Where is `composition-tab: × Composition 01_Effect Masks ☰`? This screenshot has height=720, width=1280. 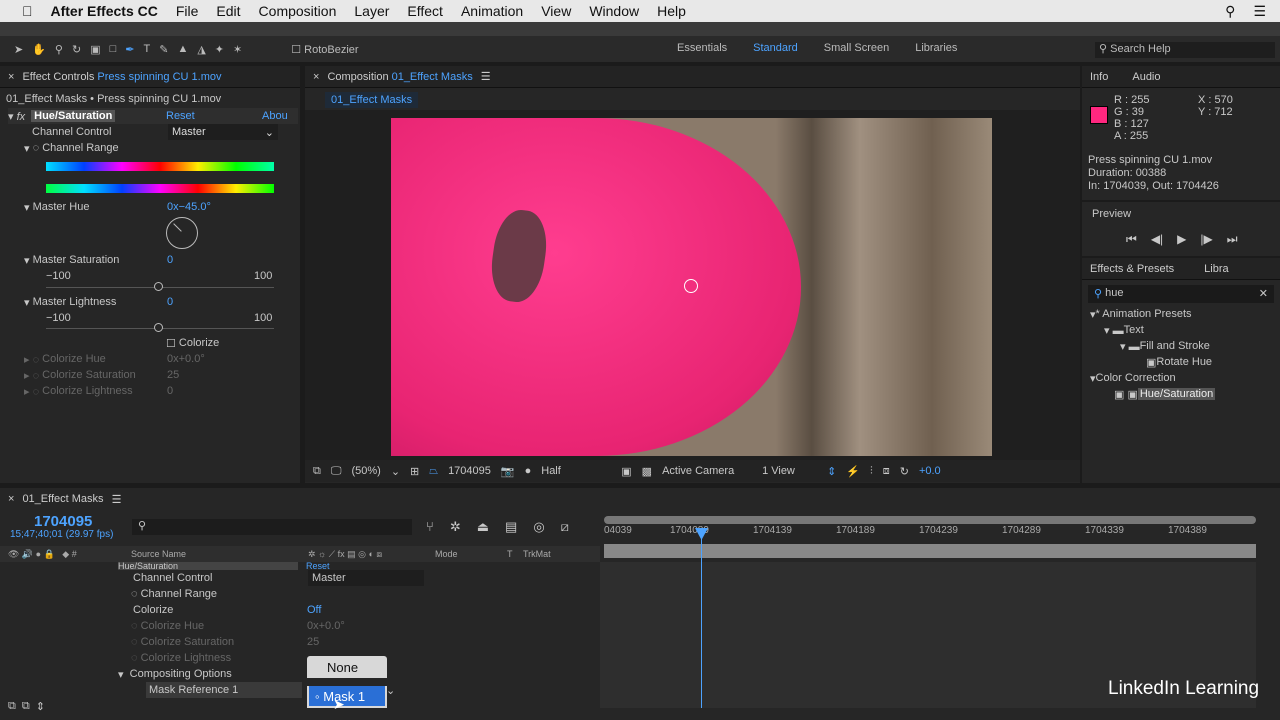 composition-tab: × Composition 01_Effect Masks ☰ is located at coordinates (692, 77).